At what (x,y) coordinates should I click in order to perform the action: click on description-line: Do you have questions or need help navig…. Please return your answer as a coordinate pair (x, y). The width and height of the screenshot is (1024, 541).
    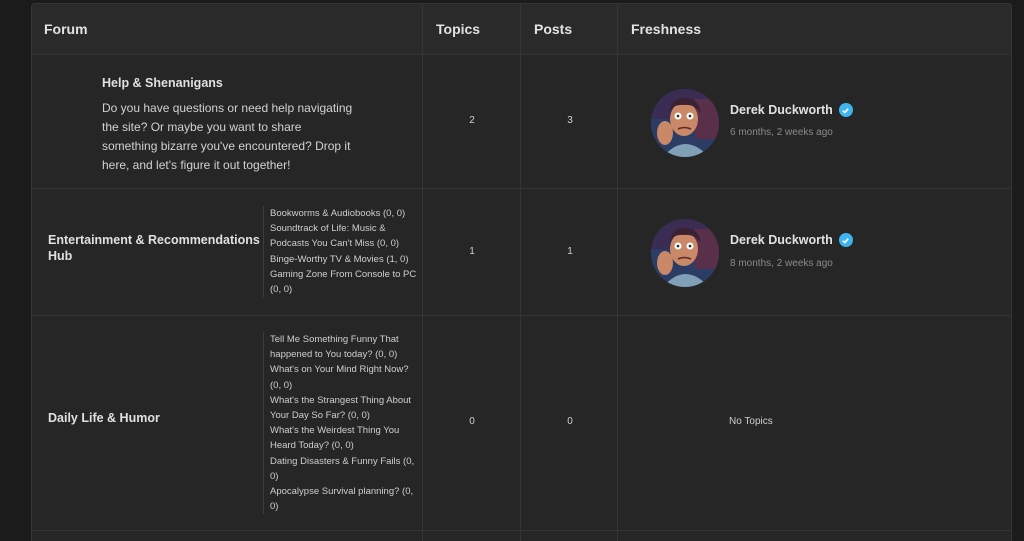
    Looking at the image, I should click on (227, 108).